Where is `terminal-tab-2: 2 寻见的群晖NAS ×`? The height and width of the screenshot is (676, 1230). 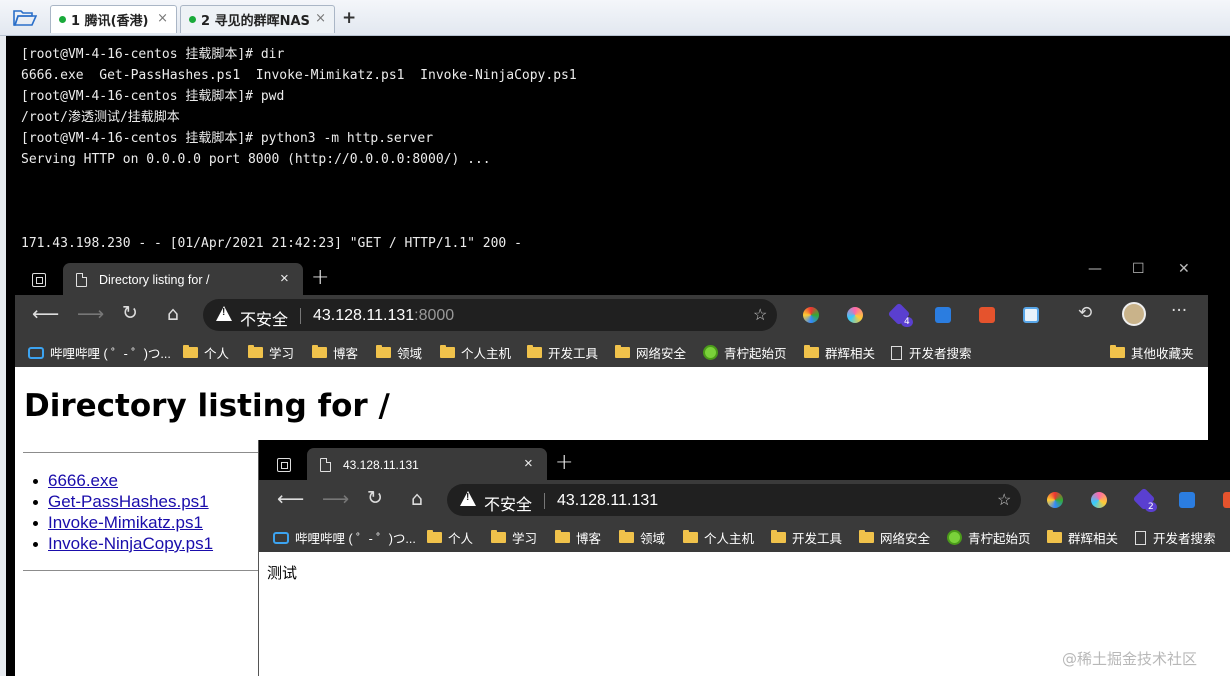 terminal-tab-2: 2 寻见的群晖NAS × is located at coordinates (257, 19).